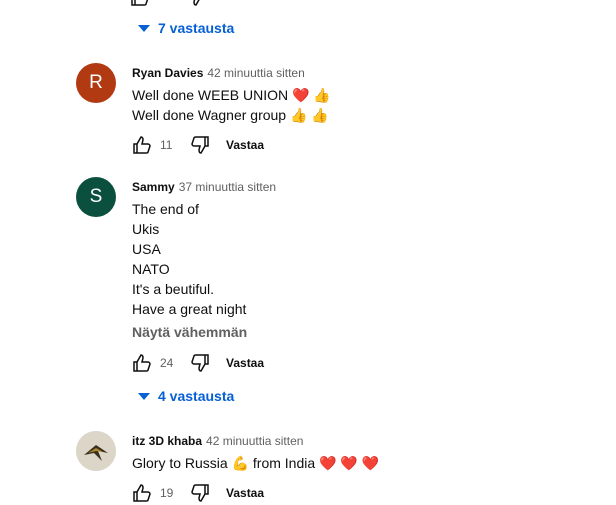  I want to click on avatar-image, so click(96, 451).